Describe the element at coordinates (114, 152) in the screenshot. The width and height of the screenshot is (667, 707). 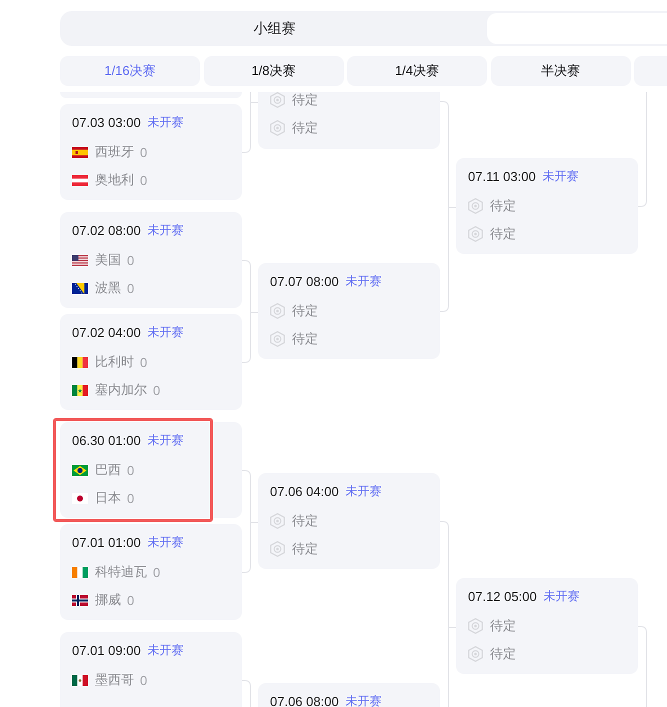
I see `team-name: 西班牙` at that location.